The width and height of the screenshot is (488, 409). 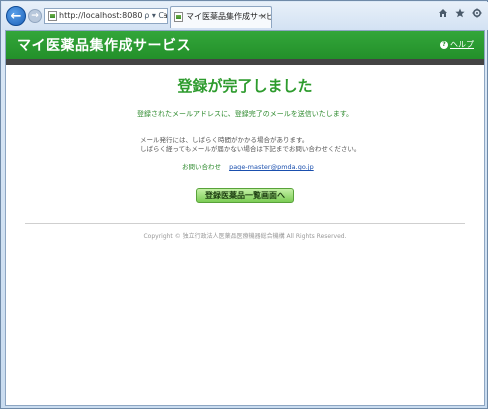 I want to click on address-bar: http://localhost:8080/mypa ρ ▾ C, so click(x=106, y=16).